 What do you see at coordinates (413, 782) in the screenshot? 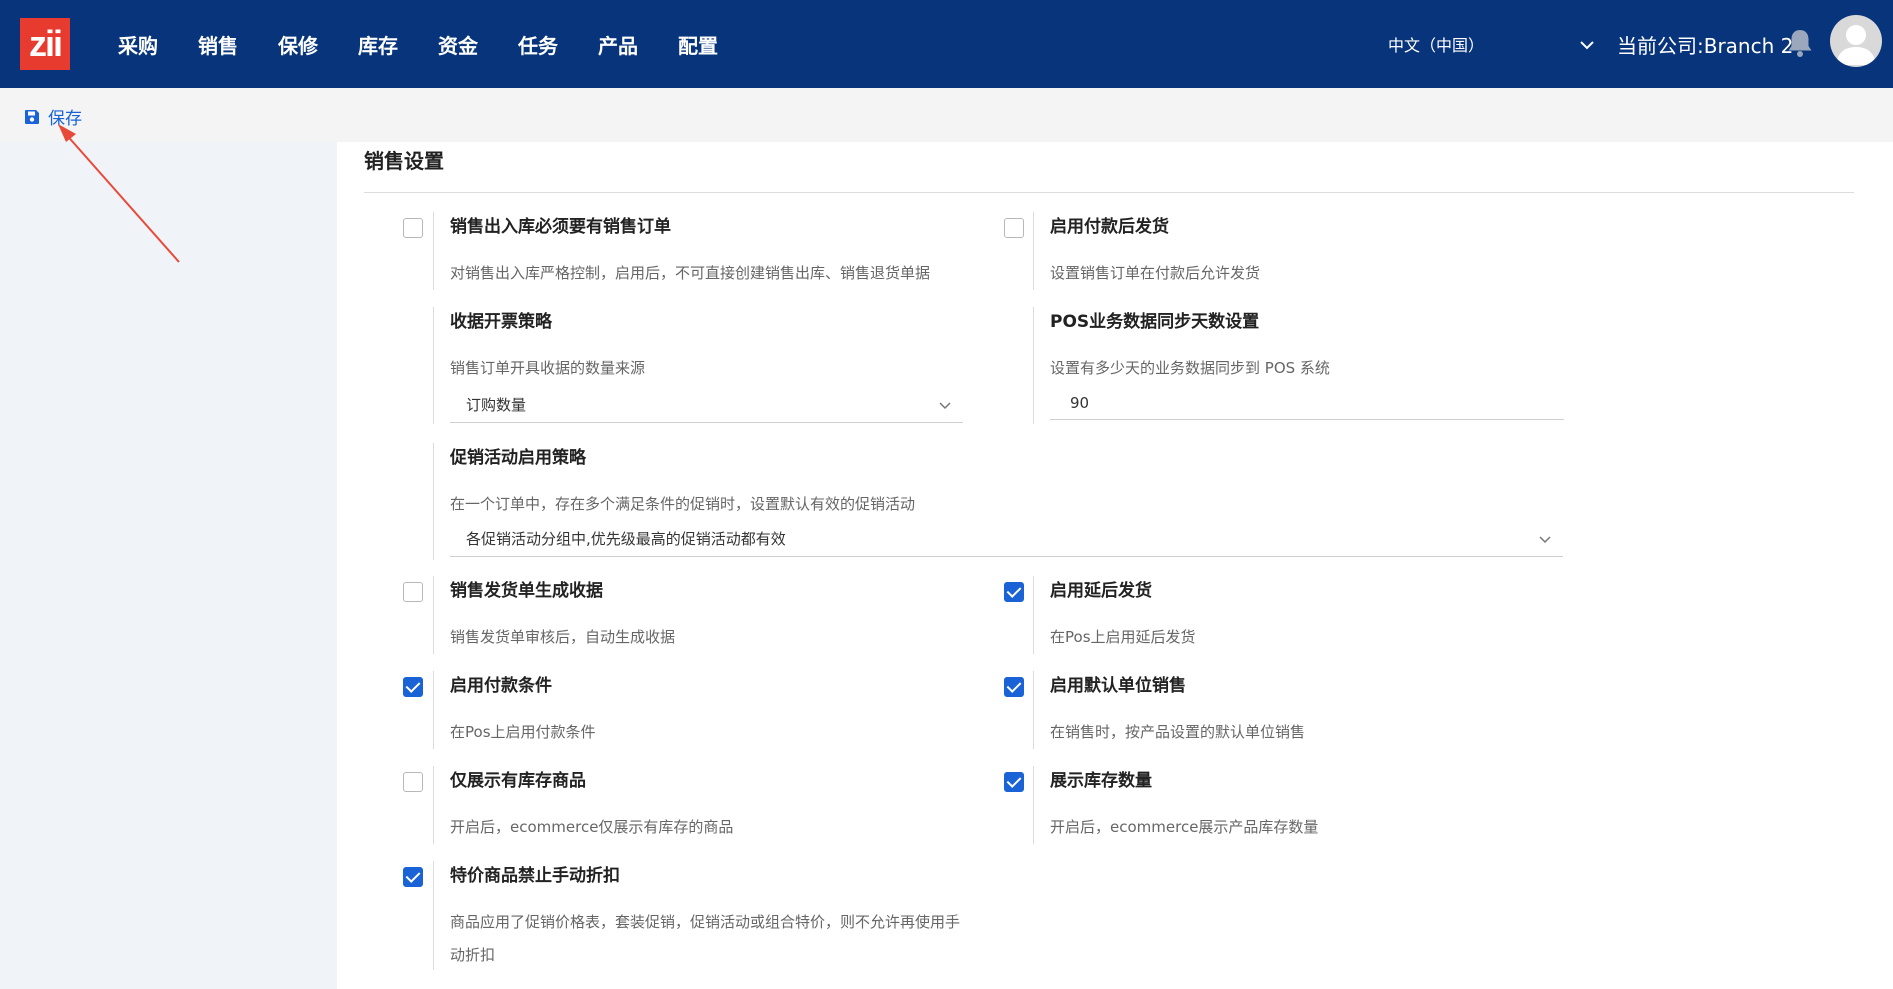
I see `checkbox-in-stock-only` at bounding box center [413, 782].